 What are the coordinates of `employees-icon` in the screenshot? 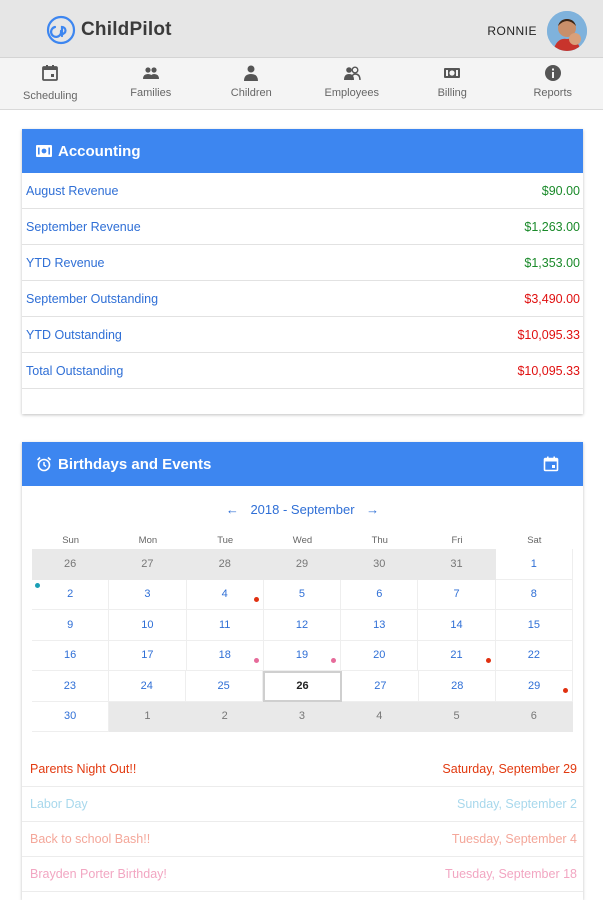 It's located at (352, 73).